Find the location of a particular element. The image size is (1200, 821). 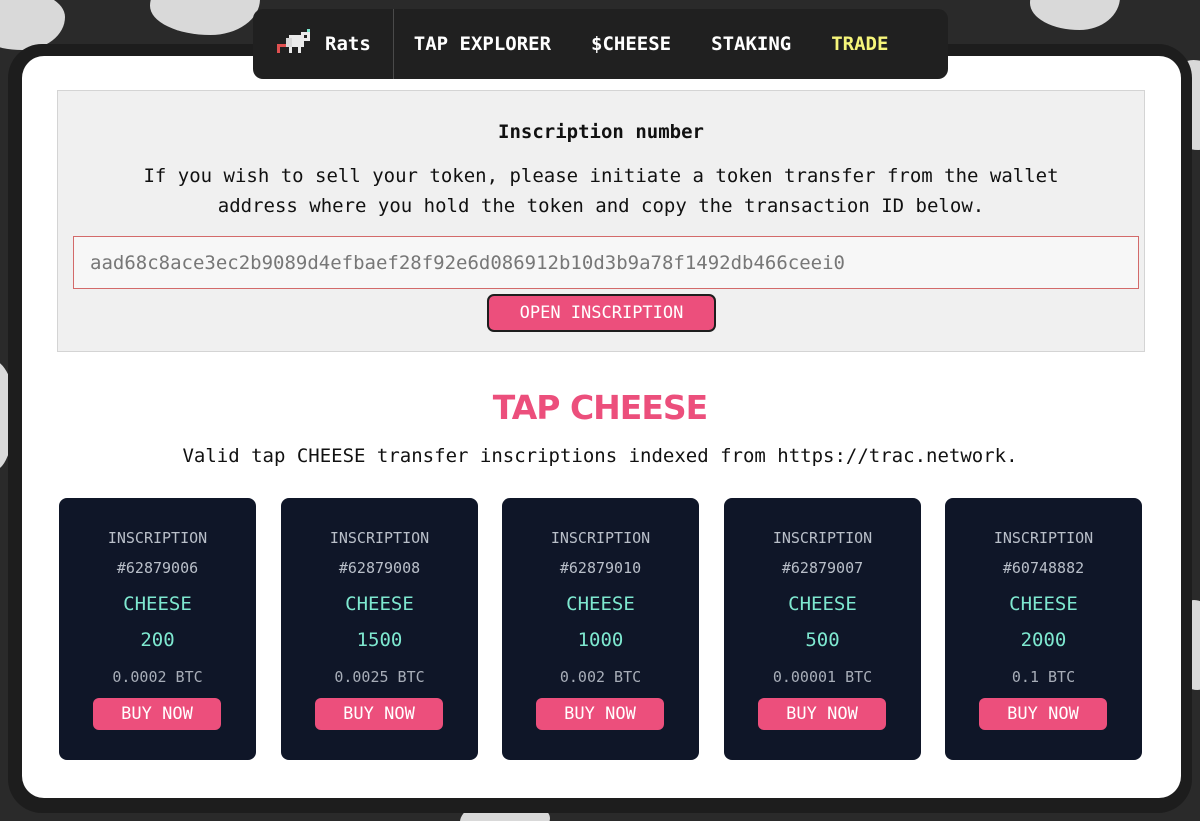

nav-staking: STAKING is located at coordinates (751, 44).